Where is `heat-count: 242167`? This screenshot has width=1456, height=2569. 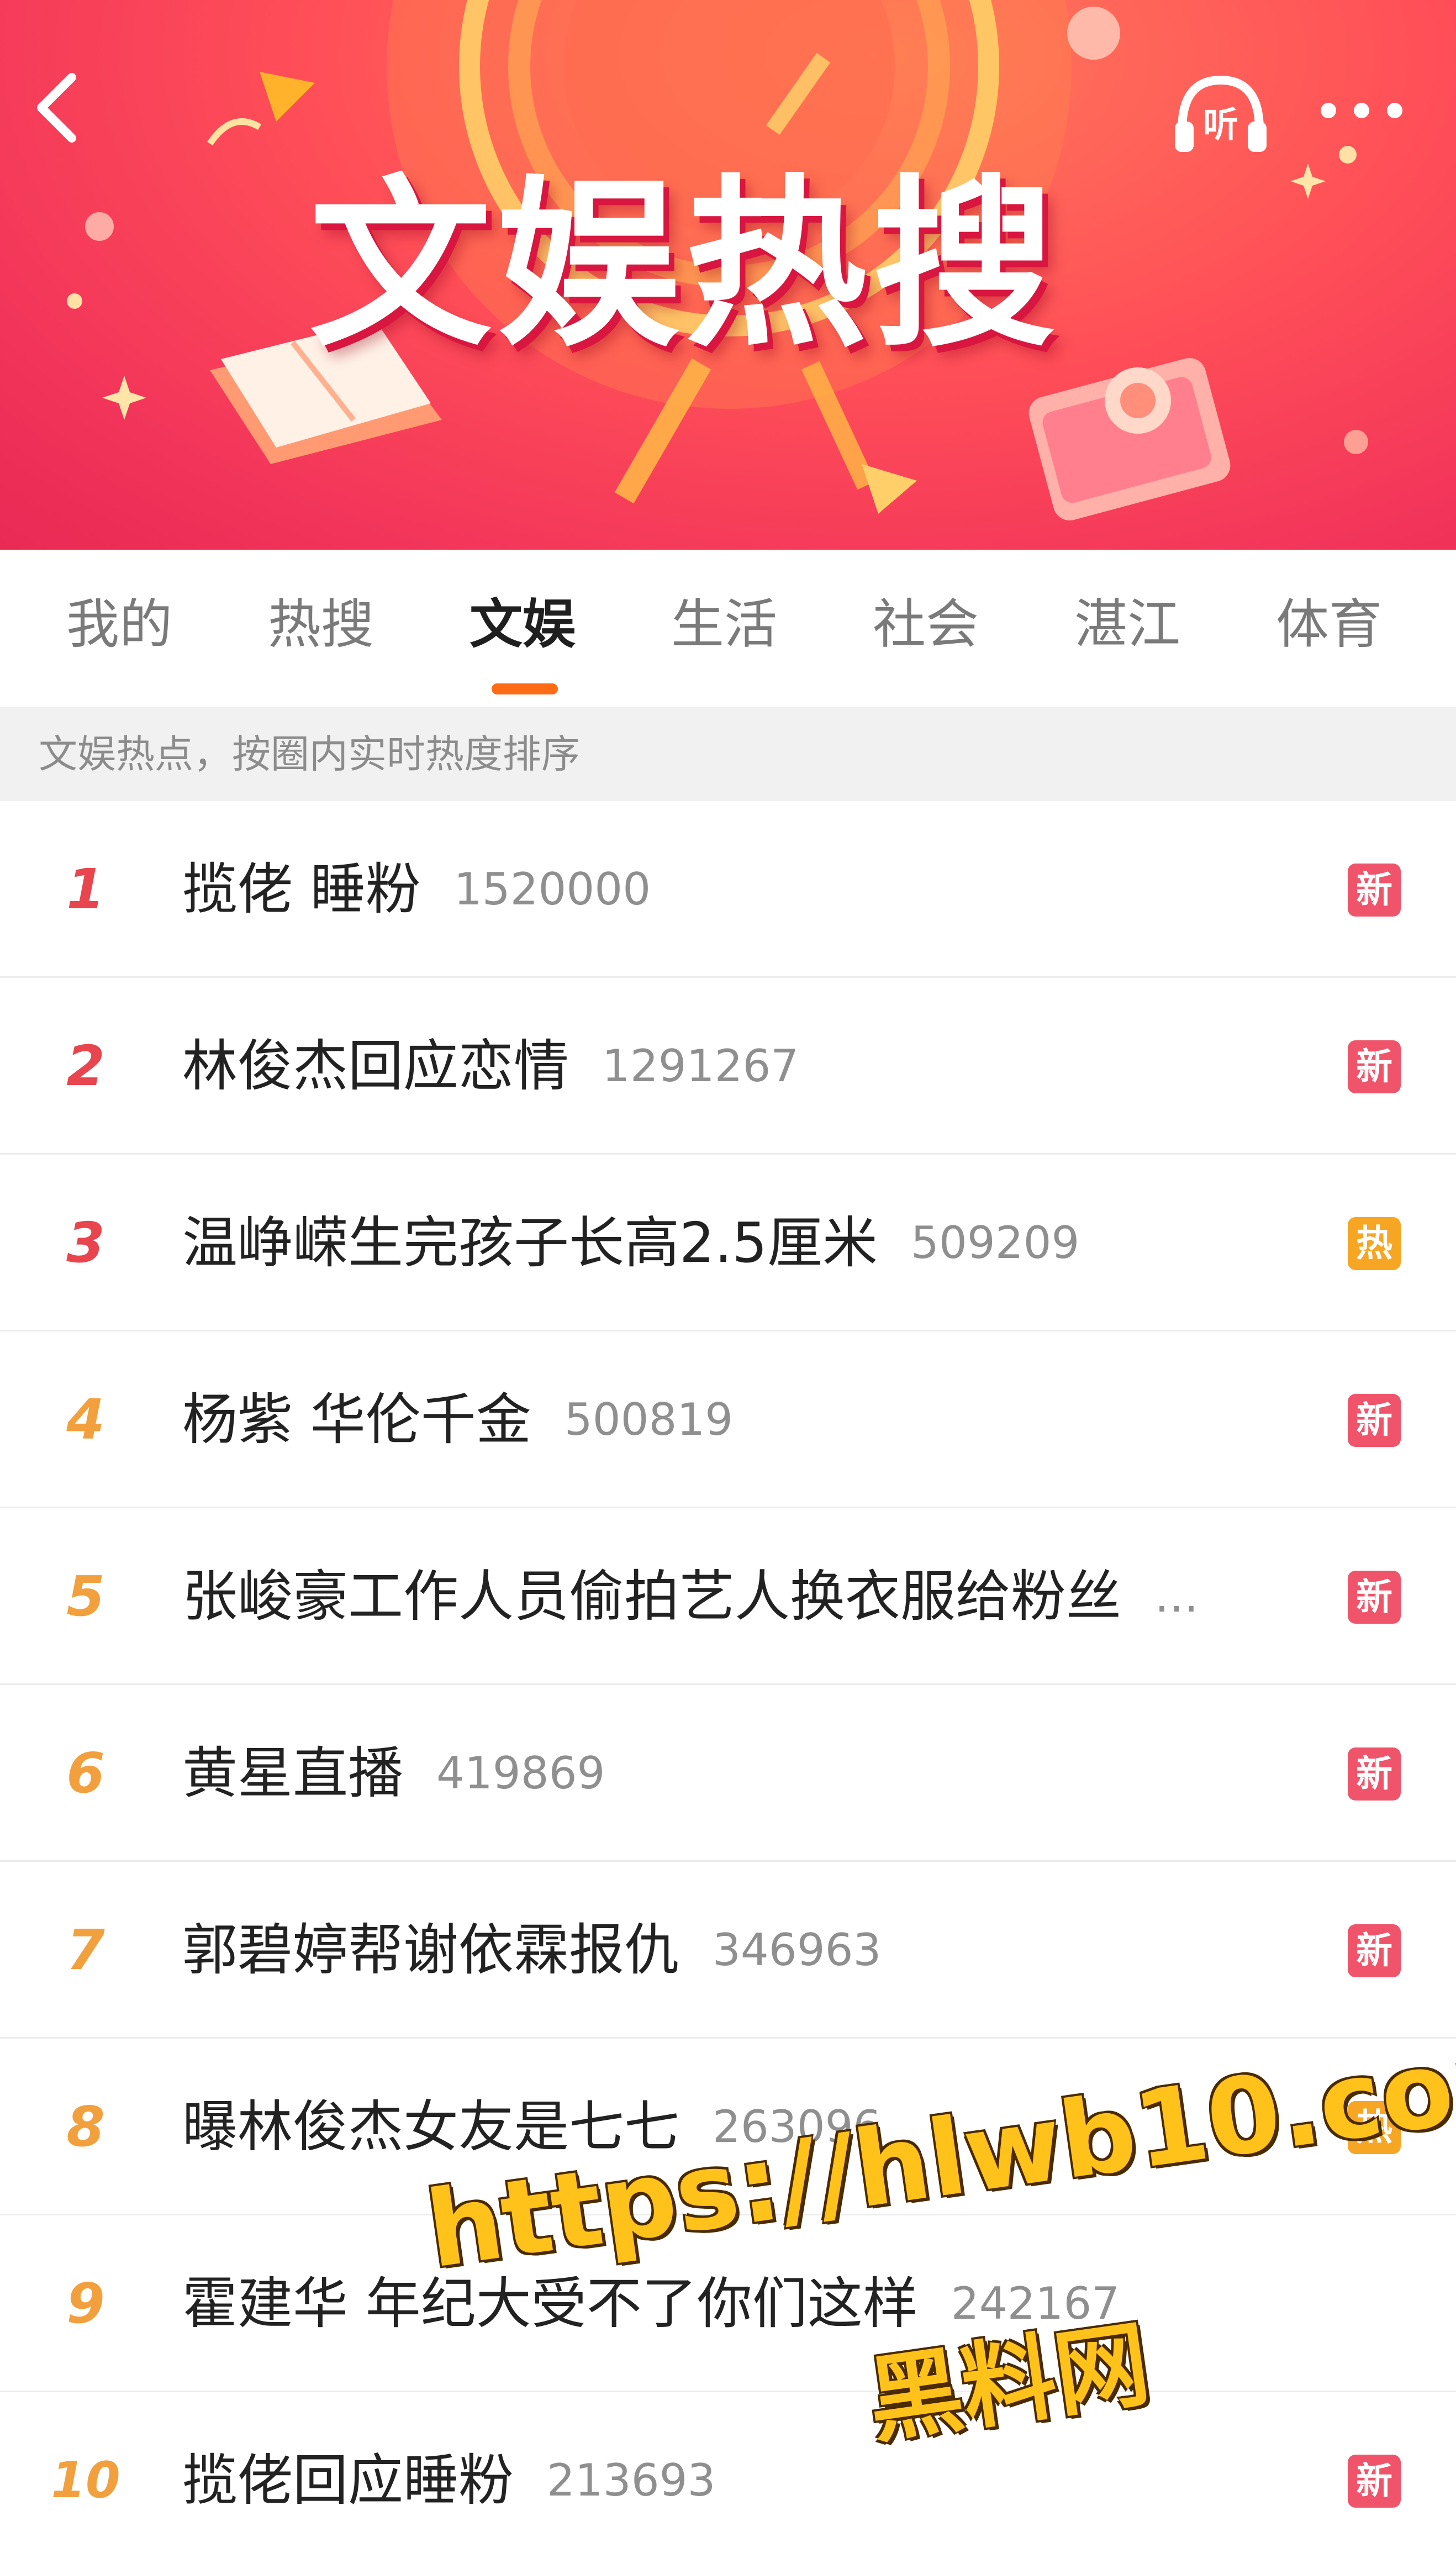
heat-count: 242167 is located at coordinates (1035, 2303).